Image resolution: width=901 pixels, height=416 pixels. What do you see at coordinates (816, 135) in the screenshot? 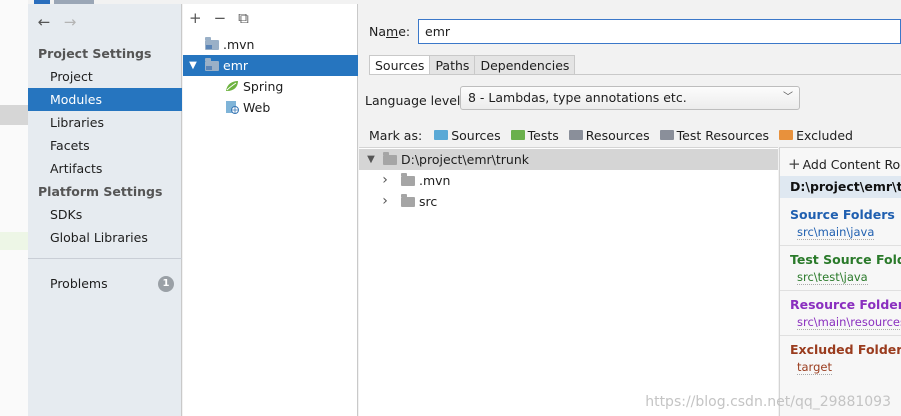
I see `mark-as-excluded: Excluded` at bounding box center [816, 135].